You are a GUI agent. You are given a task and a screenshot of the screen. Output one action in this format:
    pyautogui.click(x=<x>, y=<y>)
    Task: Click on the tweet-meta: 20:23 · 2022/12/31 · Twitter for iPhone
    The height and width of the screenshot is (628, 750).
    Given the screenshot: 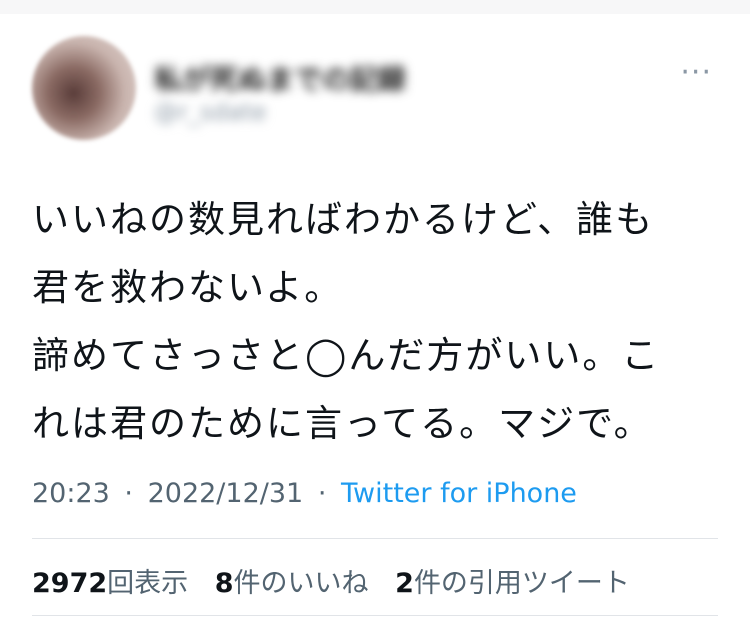 What is the action you would take?
    pyautogui.click(x=304, y=493)
    